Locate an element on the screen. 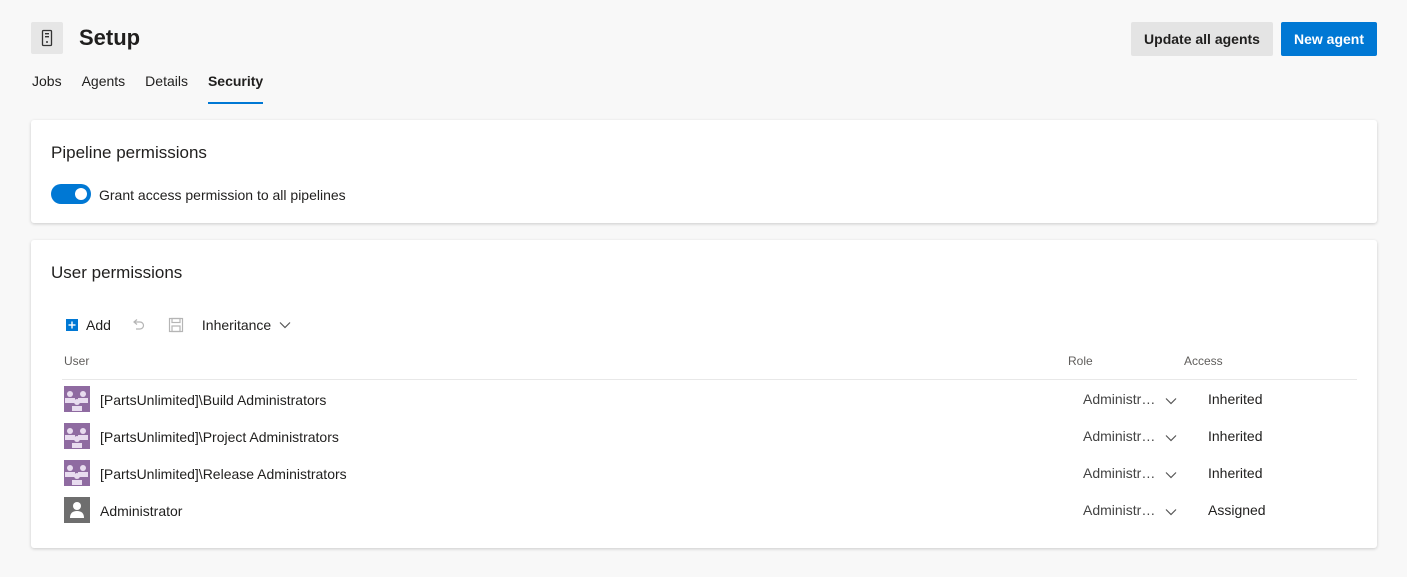  user-permissions-title: User permissions is located at coordinates (117, 272).